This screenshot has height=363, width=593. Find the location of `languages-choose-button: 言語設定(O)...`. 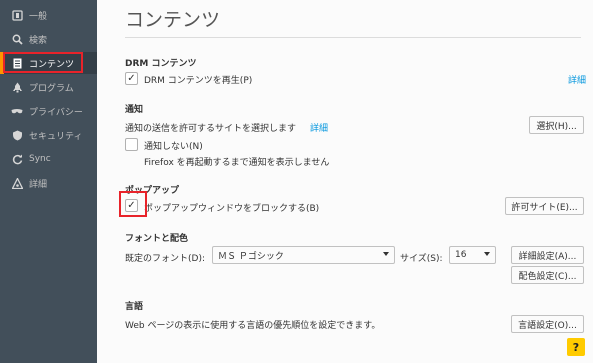

languages-choose-button: 言語設定(O)... is located at coordinates (547, 324).